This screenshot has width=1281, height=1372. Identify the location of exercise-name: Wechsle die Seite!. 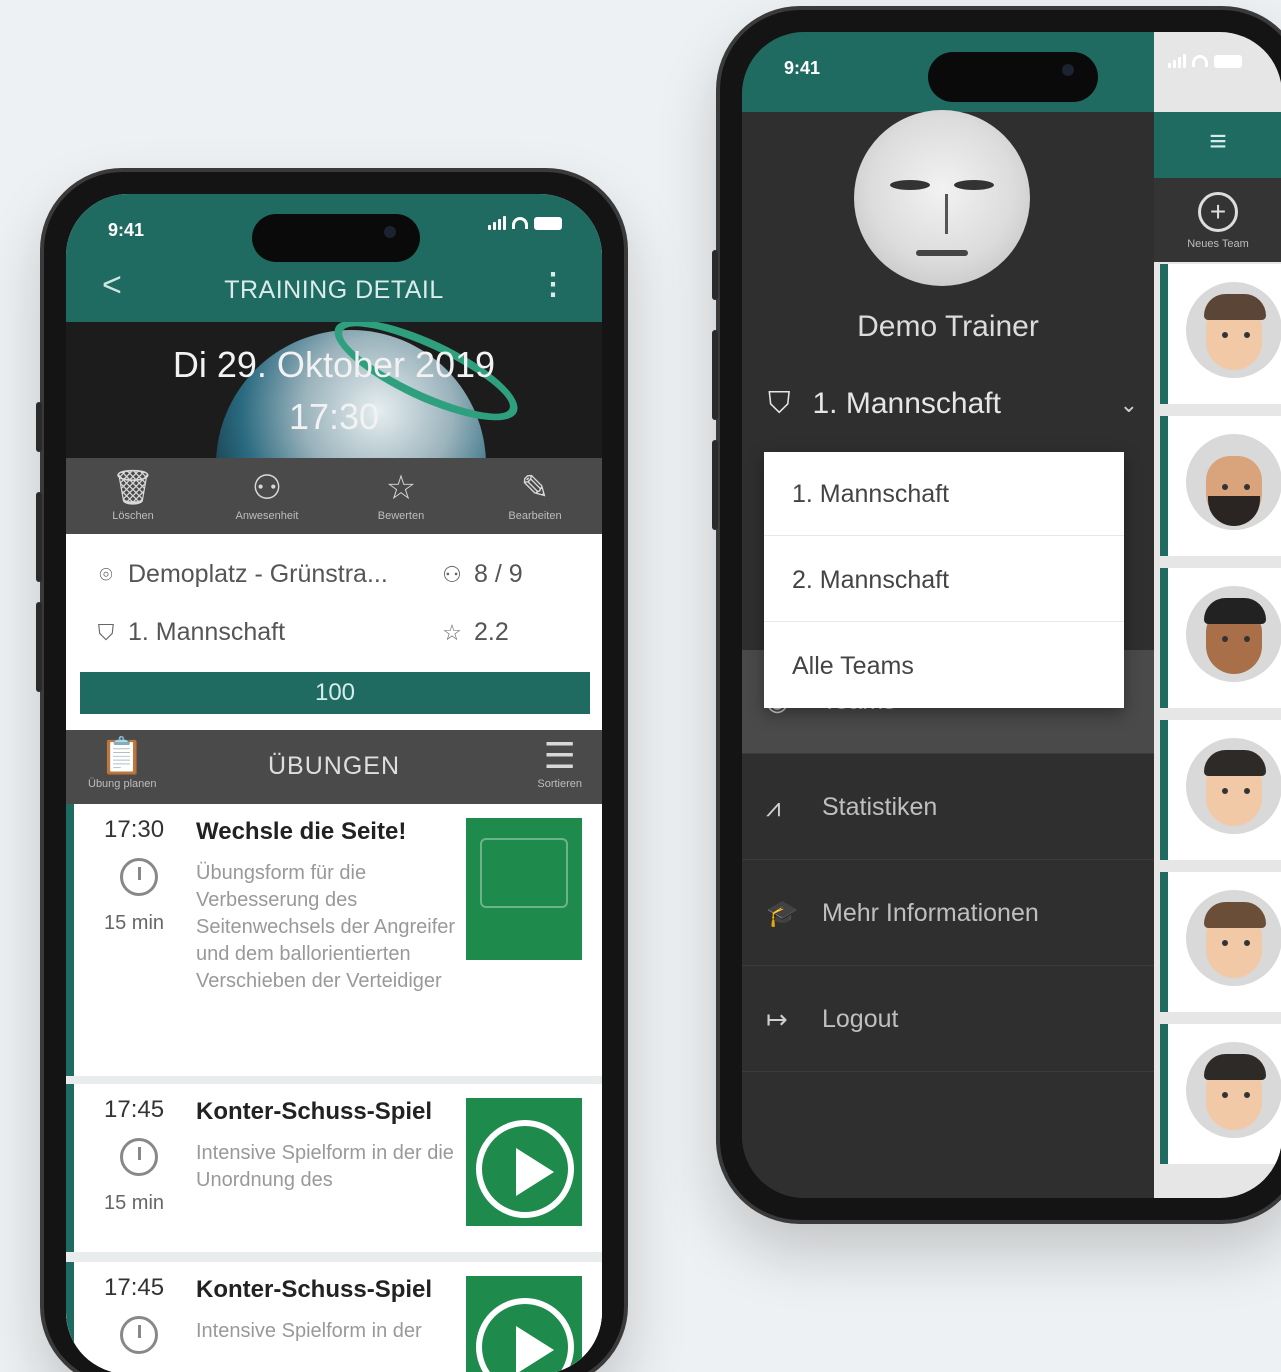
(301, 831).